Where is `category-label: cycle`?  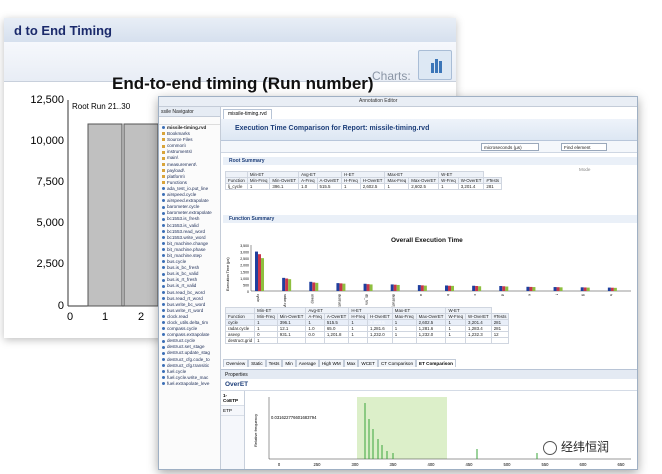 category-label: cycle is located at coordinates (258, 298).